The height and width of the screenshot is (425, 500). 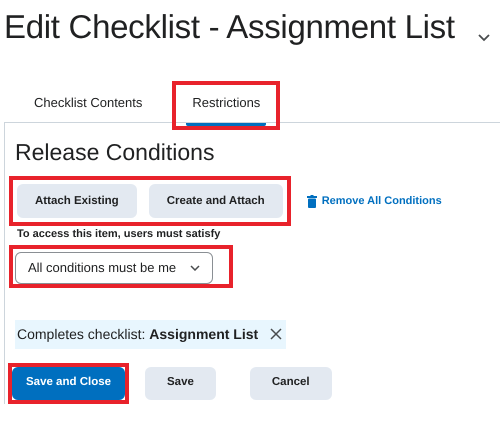 What do you see at coordinates (115, 152) in the screenshot?
I see `section-heading: Release Conditions` at bounding box center [115, 152].